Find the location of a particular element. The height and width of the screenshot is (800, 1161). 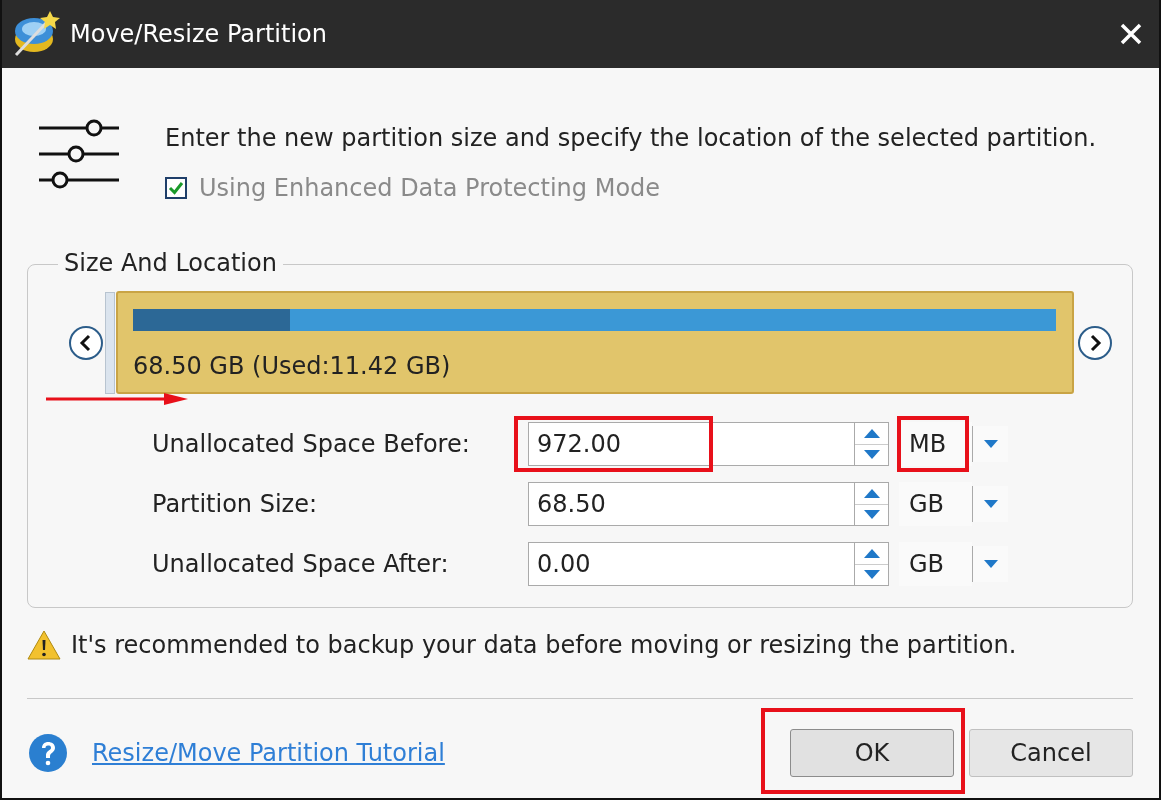

number-field: 0.00 is located at coordinates (691, 564).